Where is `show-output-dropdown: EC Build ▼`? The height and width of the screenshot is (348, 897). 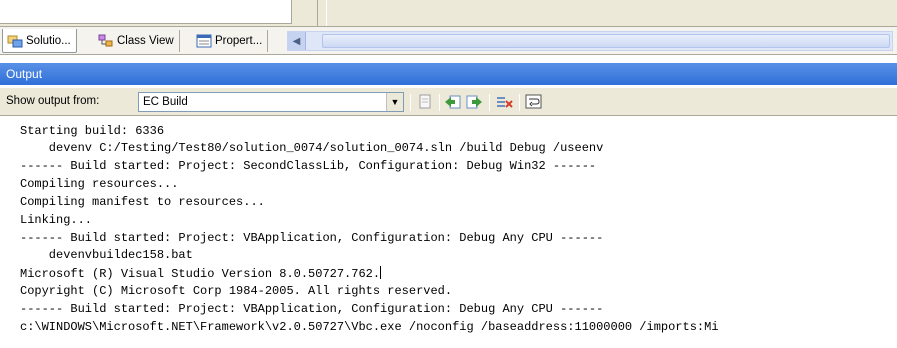
show-output-dropdown: EC Build ▼ is located at coordinates (271, 102).